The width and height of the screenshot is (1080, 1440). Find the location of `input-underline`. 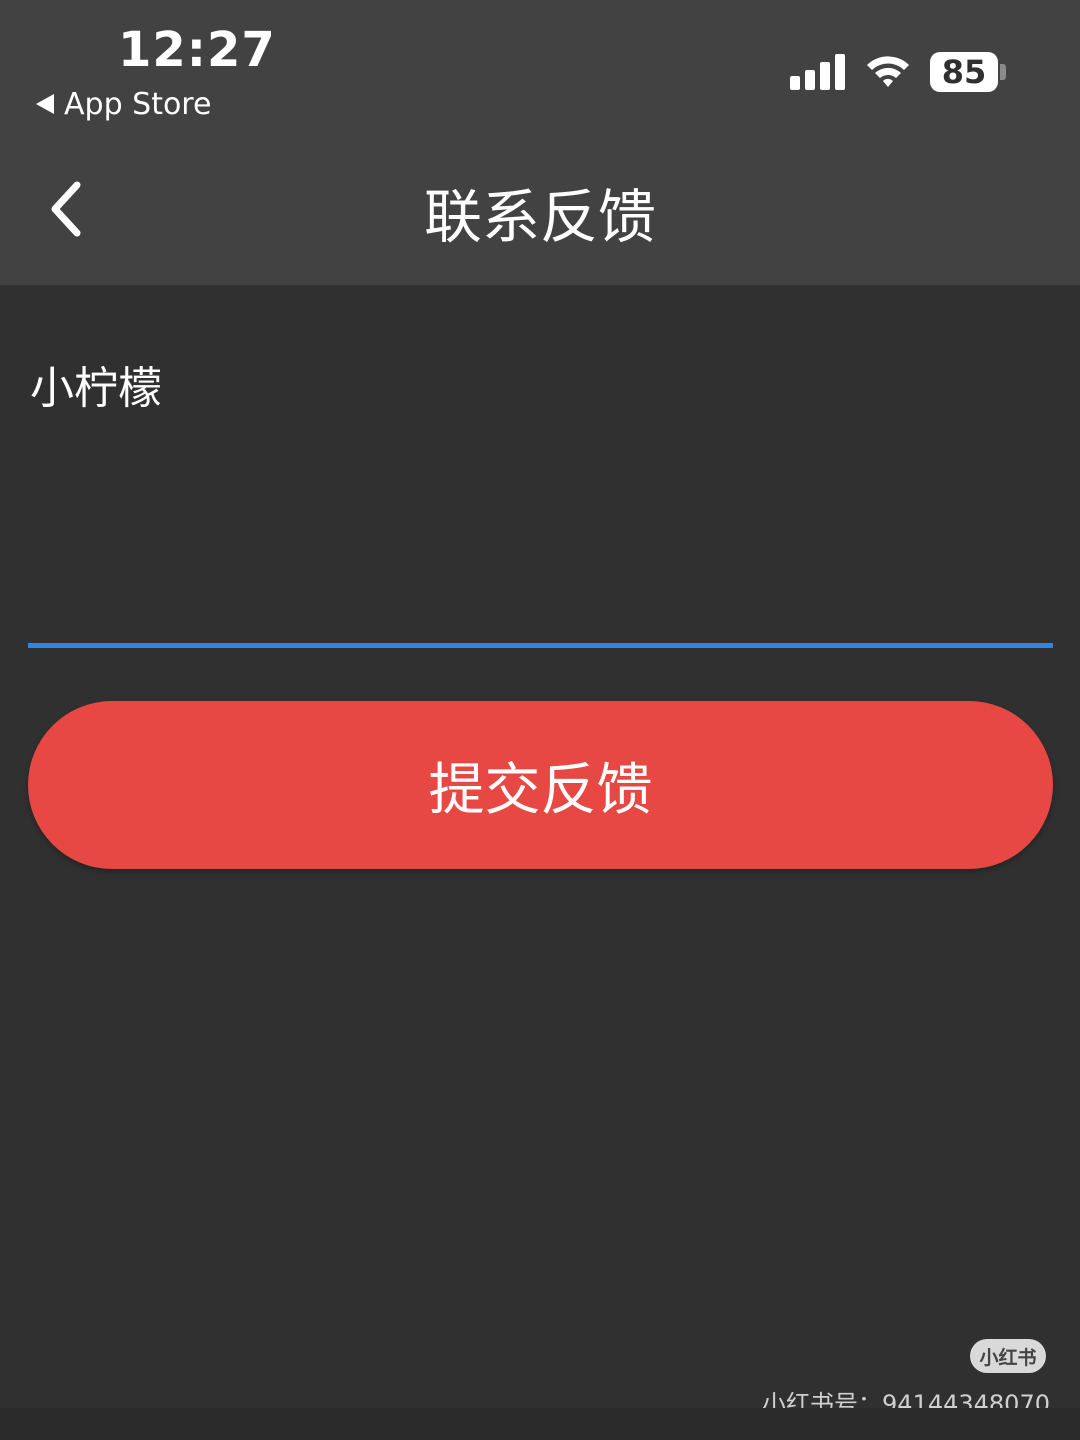

input-underline is located at coordinates (540, 645).